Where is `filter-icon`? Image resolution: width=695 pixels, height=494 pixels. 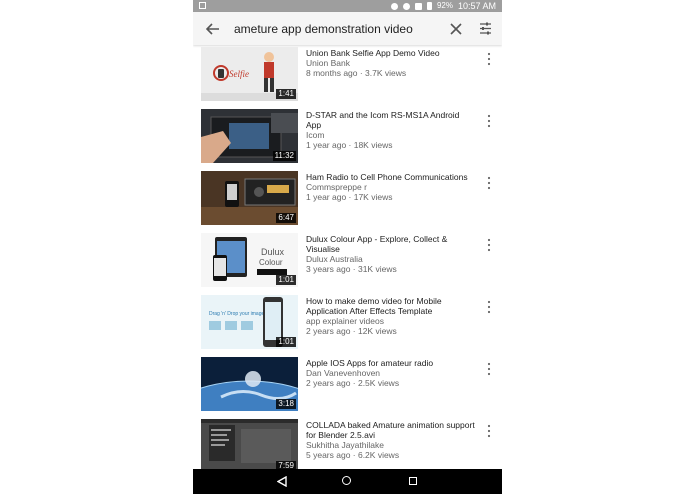
filter-icon is located at coordinates (485, 28).